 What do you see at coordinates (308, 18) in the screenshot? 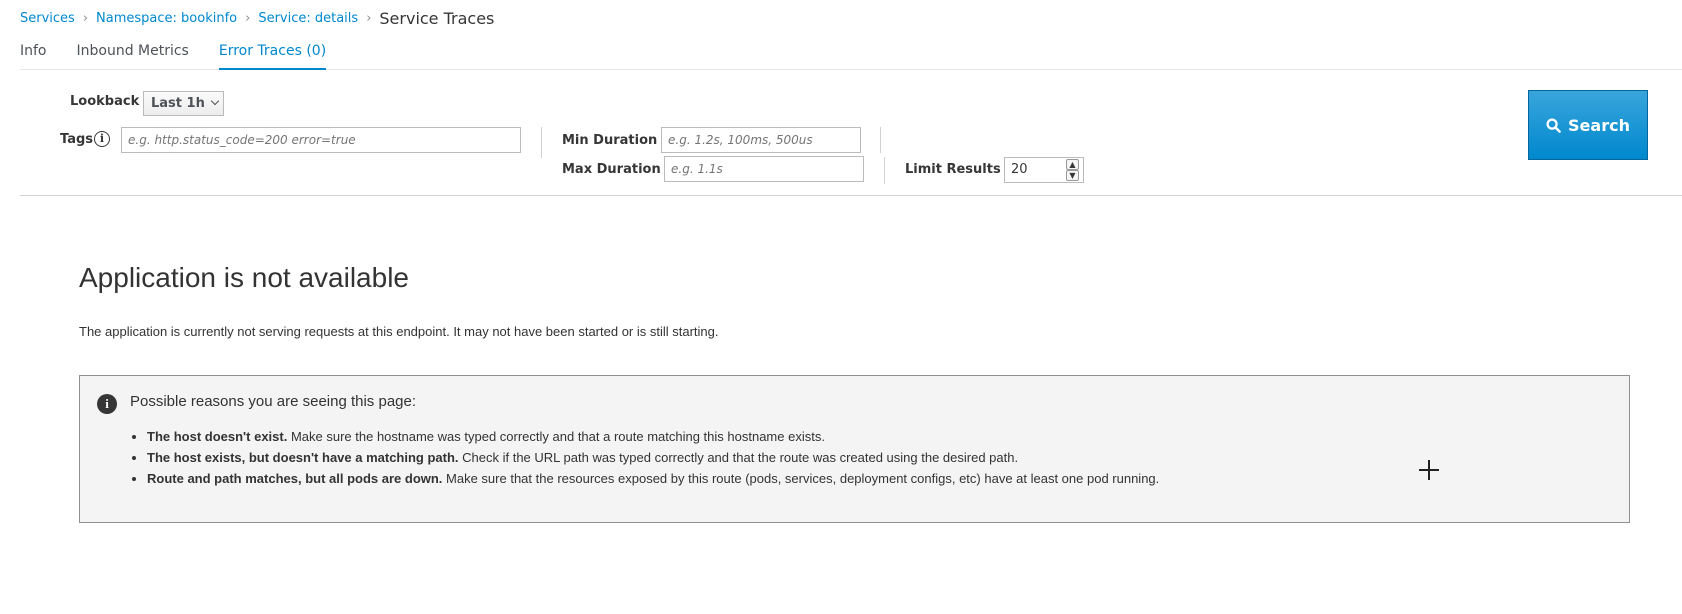
I see `breadcrumb-service-link: Service: details` at bounding box center [308, 18].